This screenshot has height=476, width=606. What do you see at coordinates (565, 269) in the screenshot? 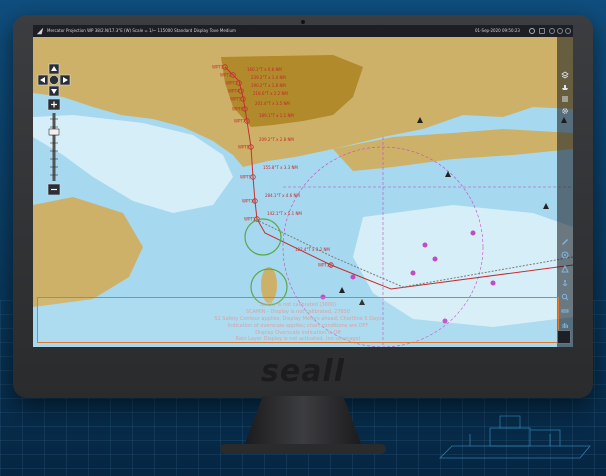
I see `waypoint-icon` at bounding box center [565, 269].